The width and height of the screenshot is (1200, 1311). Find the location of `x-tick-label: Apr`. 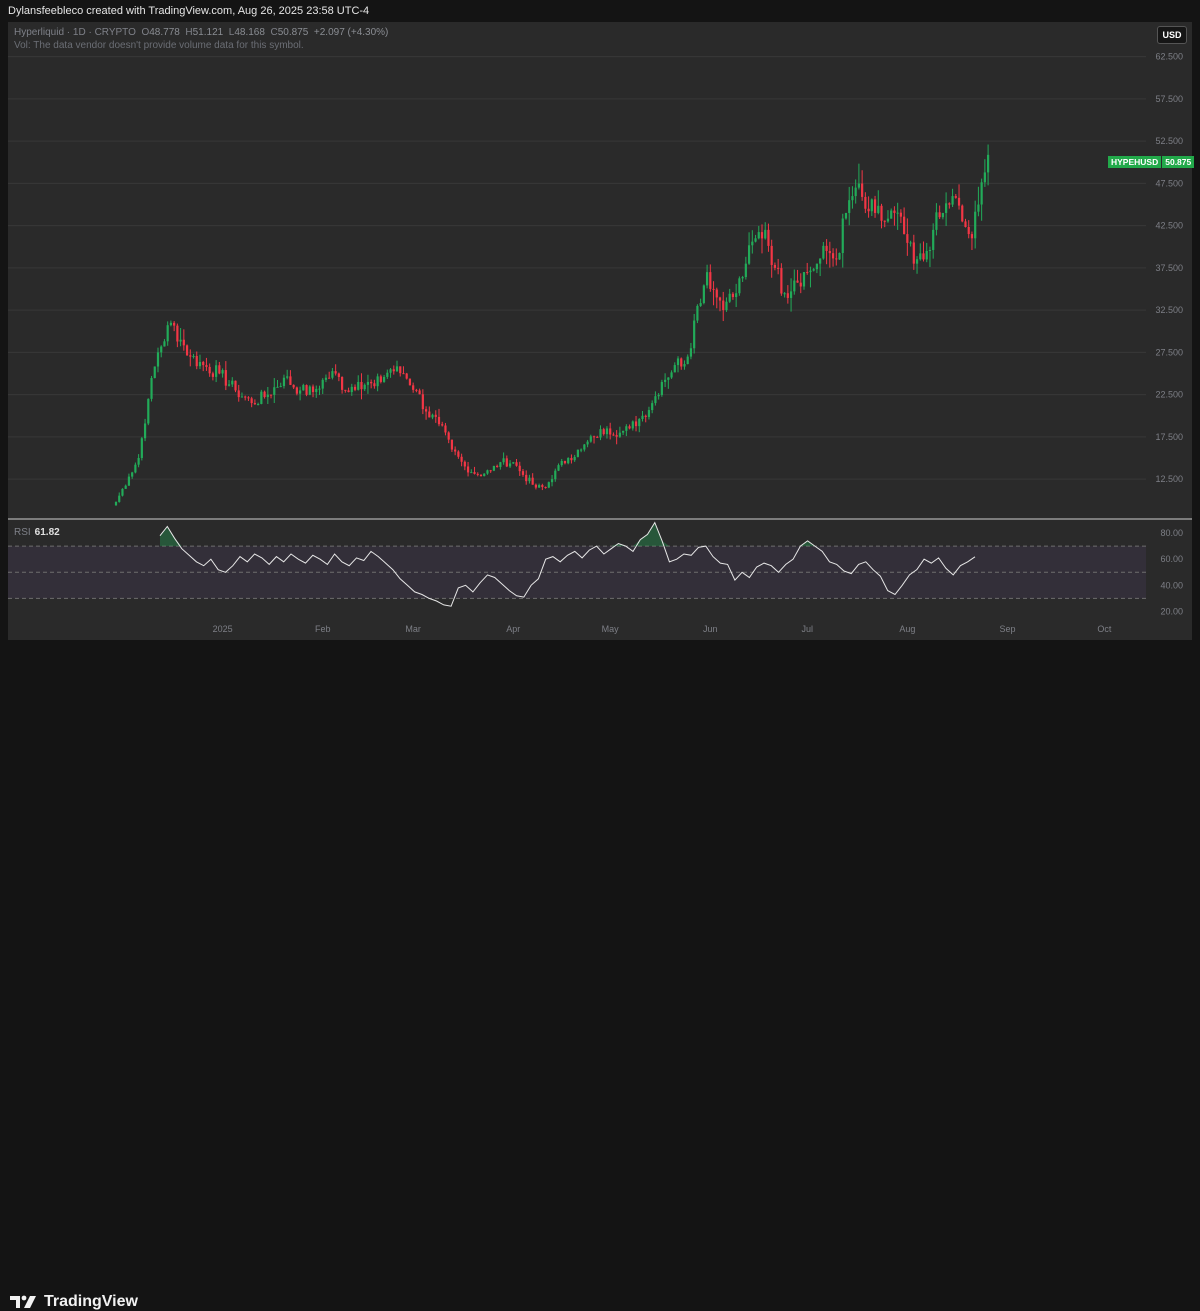

x-tick-label: Apr is located at coordinates (513, 629).